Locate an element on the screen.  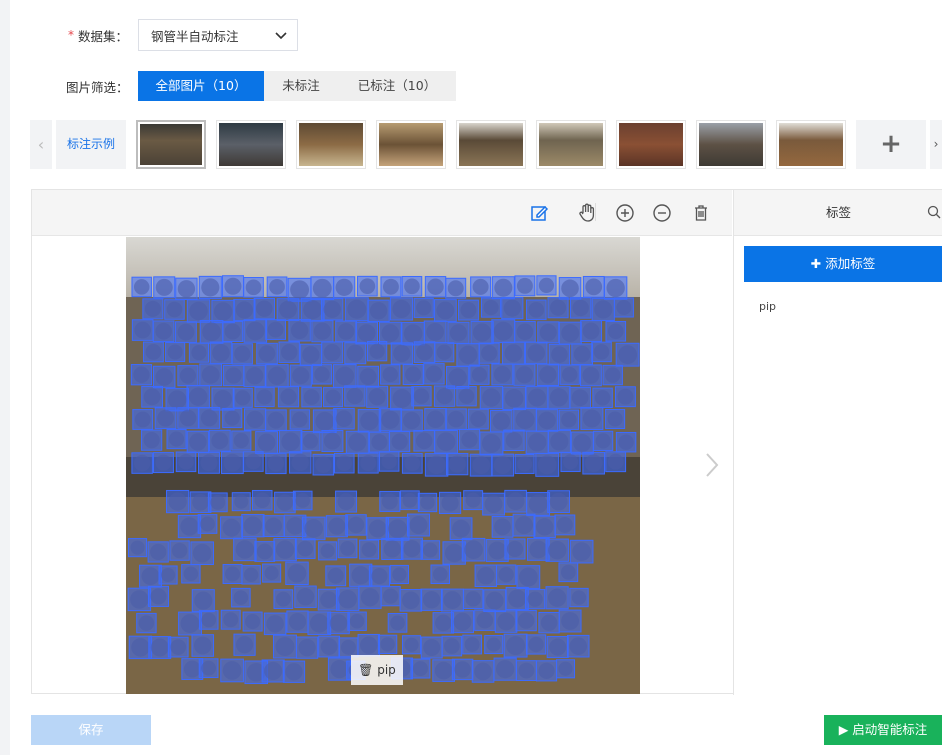
hand-pan-icon is located at coordinates (587, 213).